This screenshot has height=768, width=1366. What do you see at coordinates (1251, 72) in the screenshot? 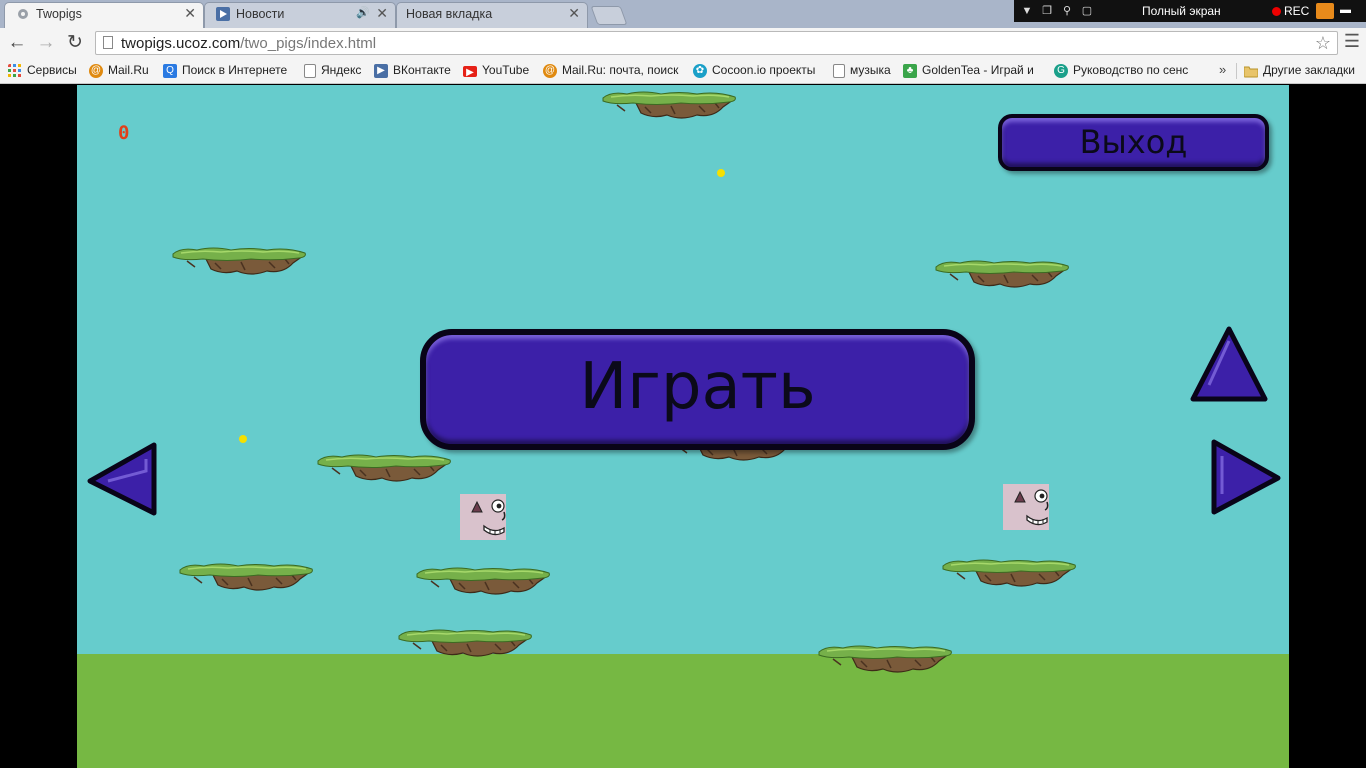
I see `folder-icon` at bounding box center [1251, 72].